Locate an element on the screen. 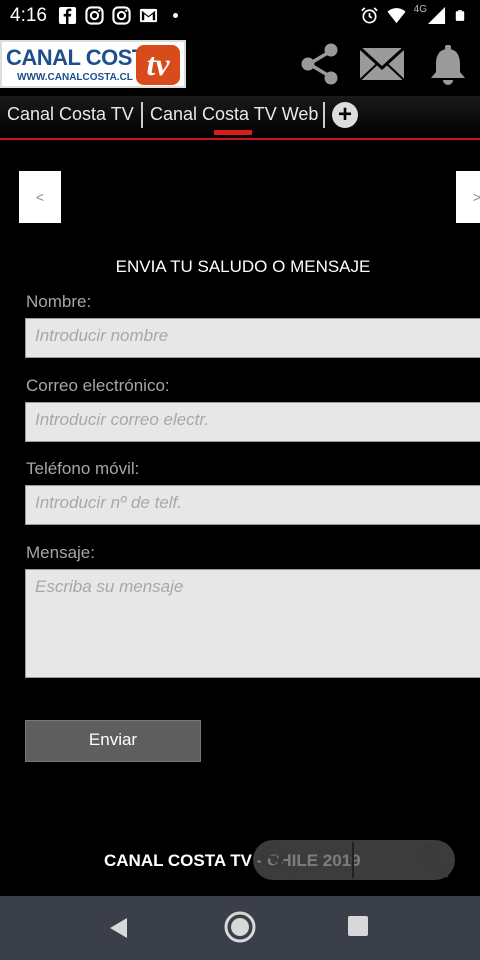 The image size is (480, 960). canal-costa-logo: CANAL COSTA WWW.CANALCOSTA.CL tv is located at coordinates (93, 64).